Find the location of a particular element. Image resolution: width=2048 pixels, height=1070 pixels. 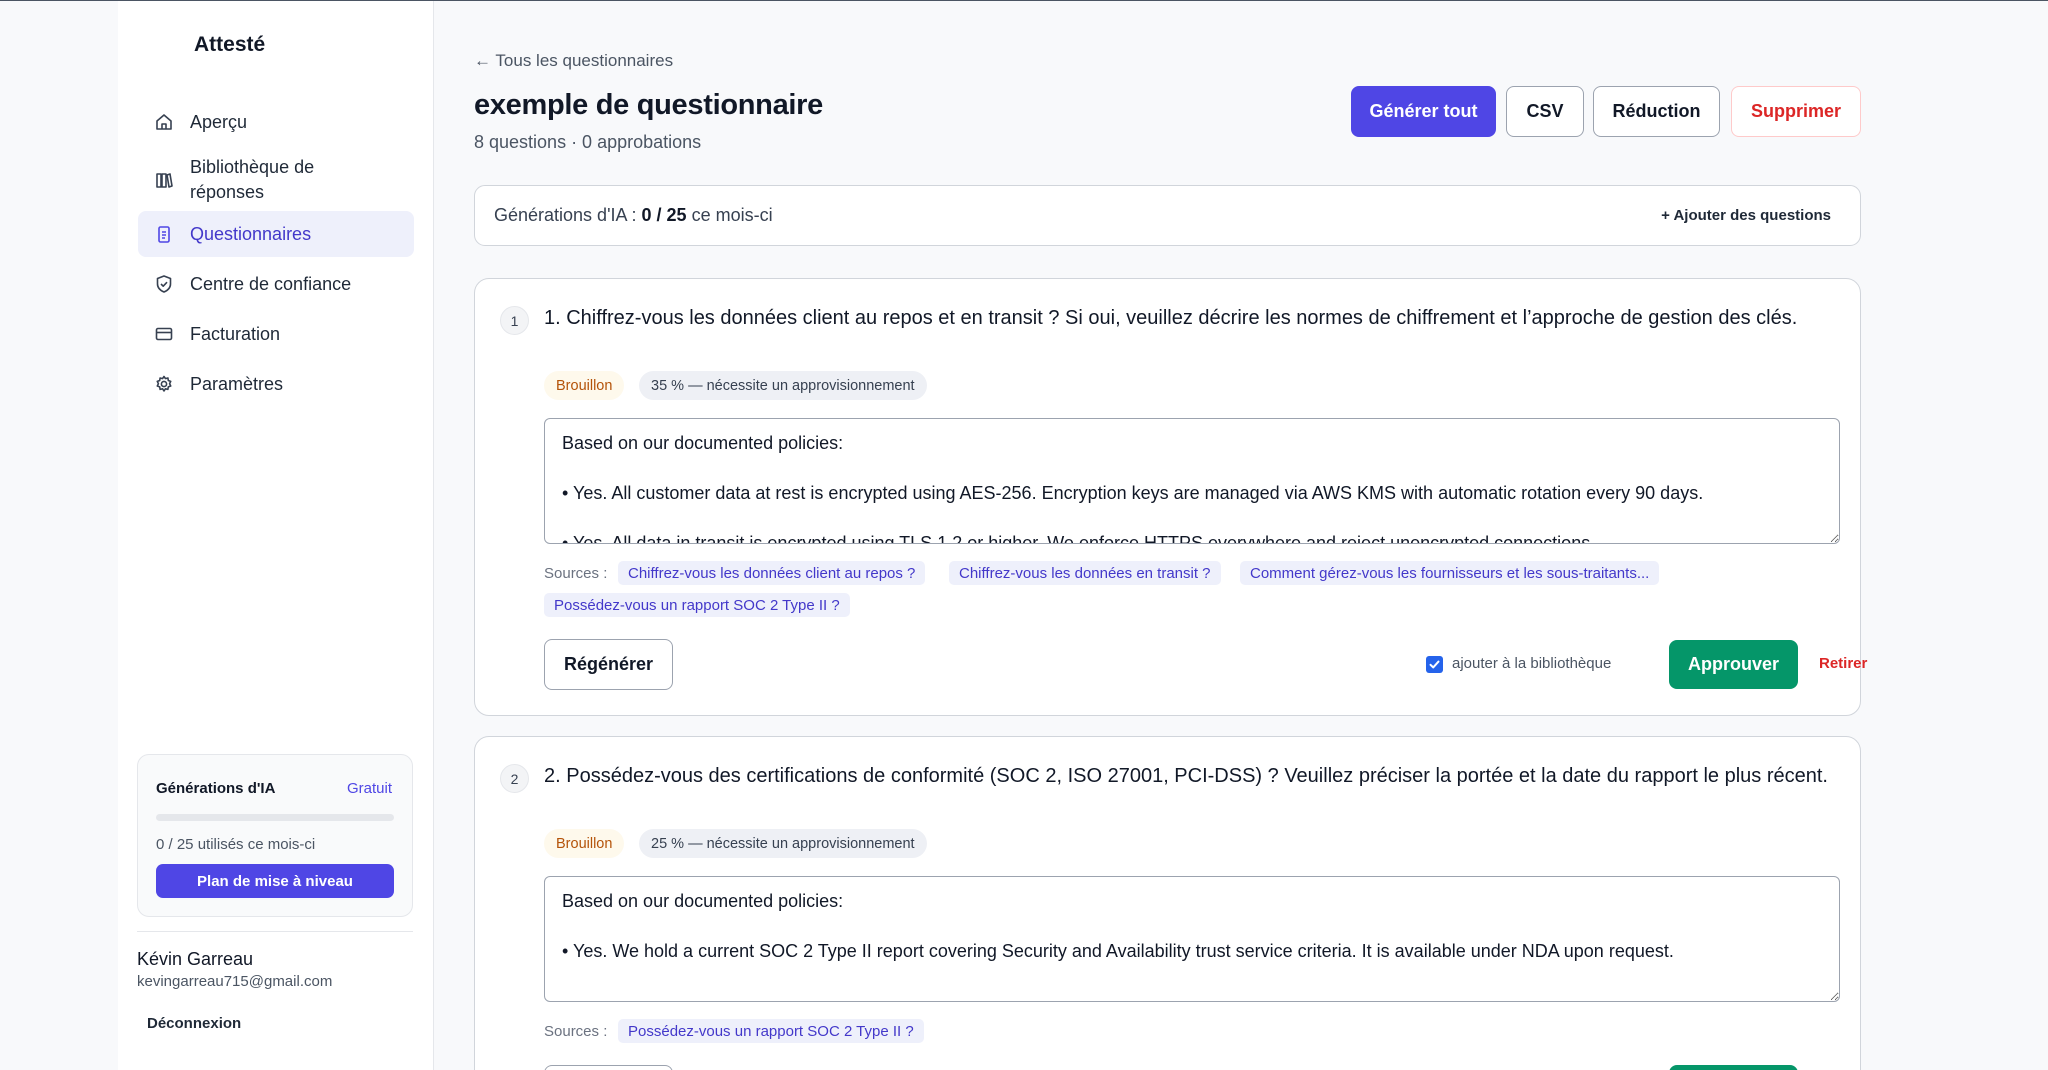

delete-button: Supprimer is located at coordinates (1796, 111).